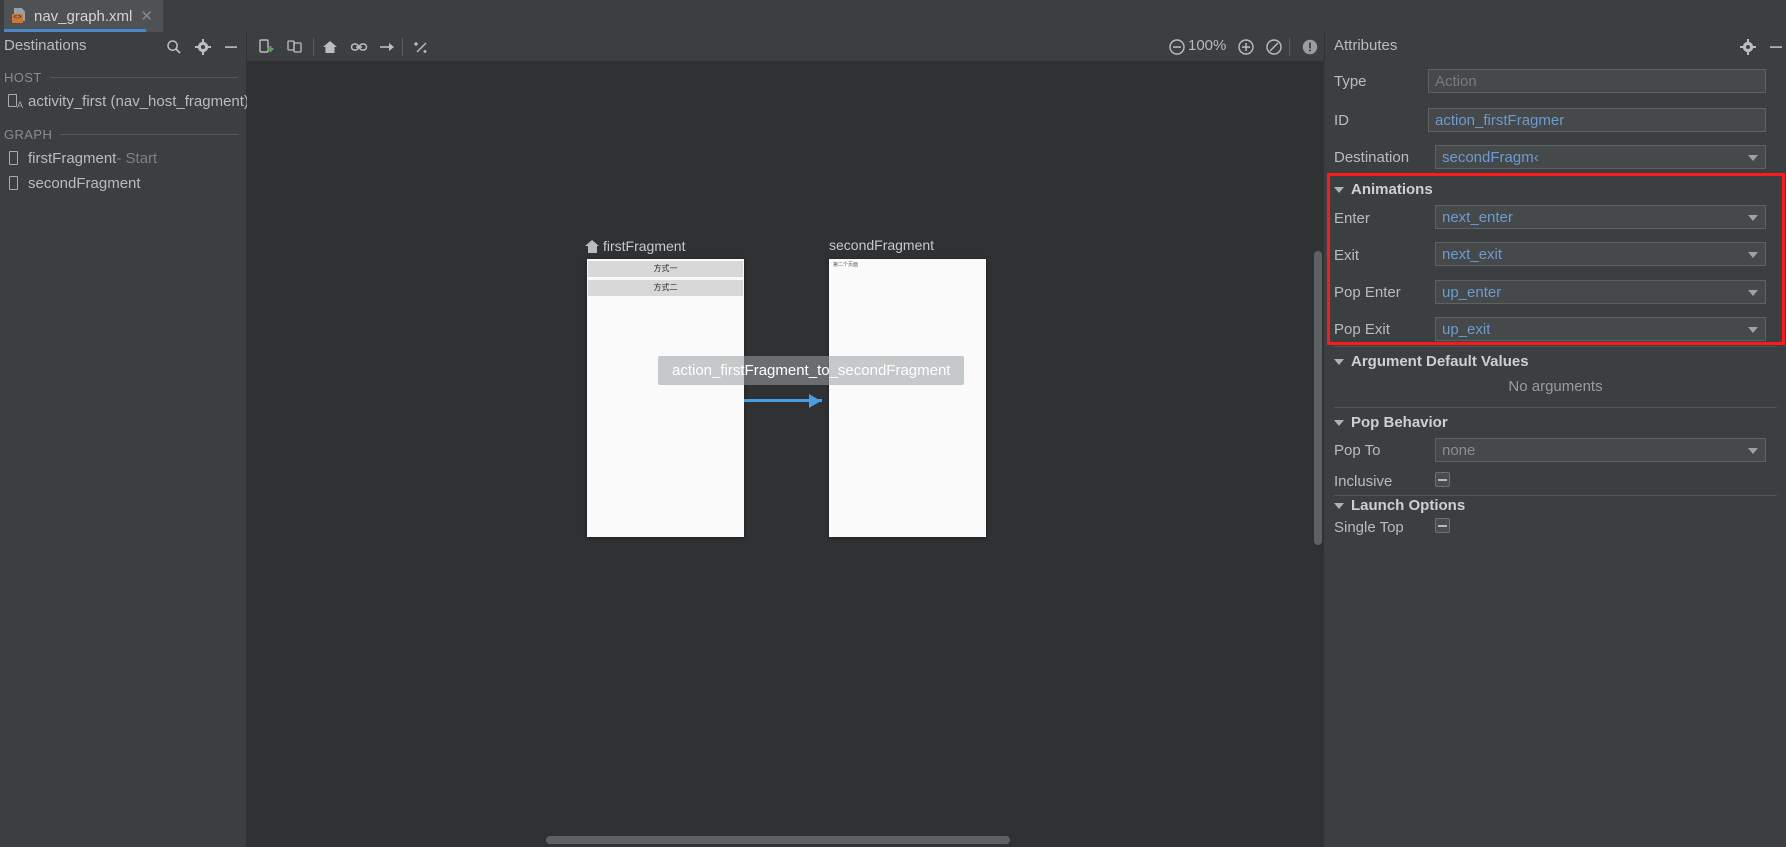  I want to click on attr-field-pop-to: none, so click(1600, 450).